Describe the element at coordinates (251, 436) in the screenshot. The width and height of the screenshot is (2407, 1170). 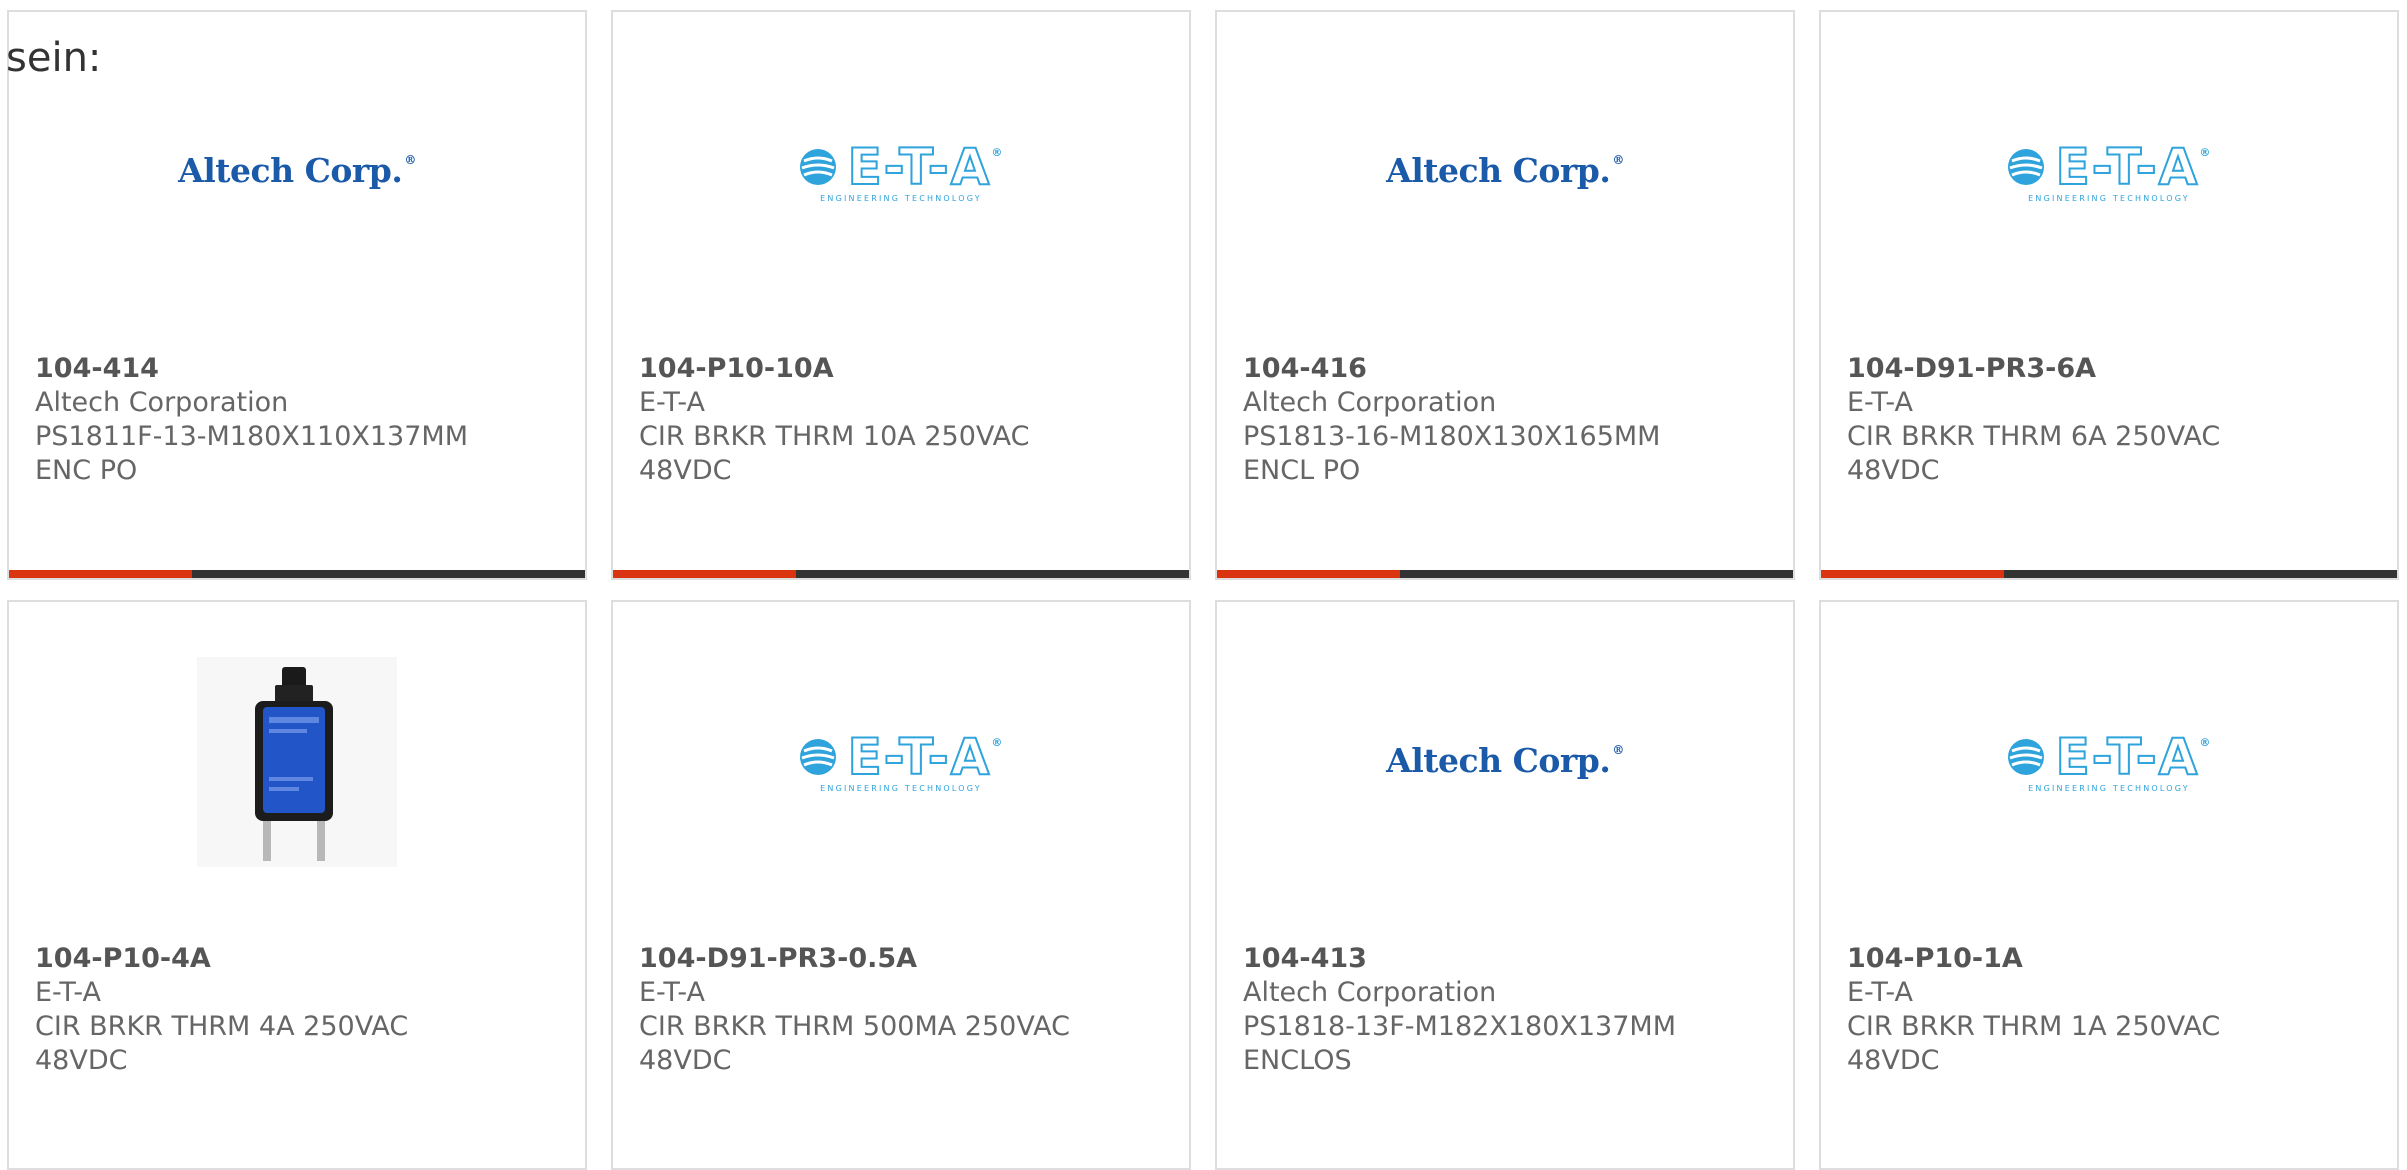
I see `description: PS1811F-13-M180X110X137MM` at that location.